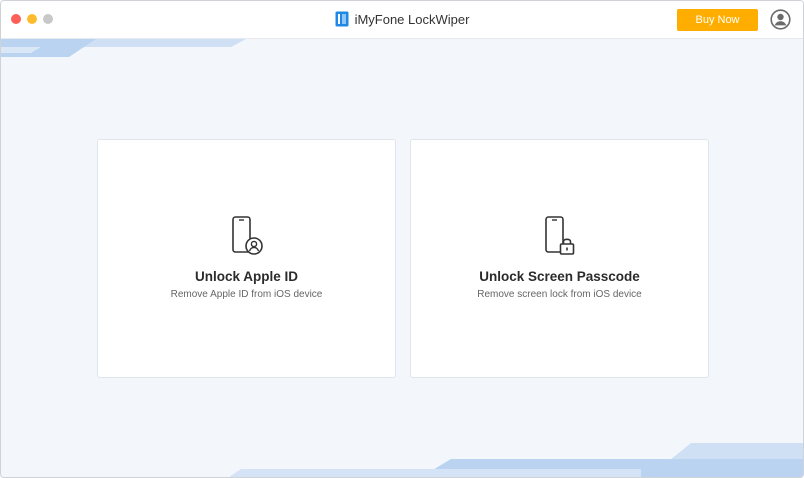 This screenshot has height=478, width=804. What do you see at coordinates (246, 276) in the screenshot?
I see `option-title: Unlock Apple ID` at bounding box center [246, 276].